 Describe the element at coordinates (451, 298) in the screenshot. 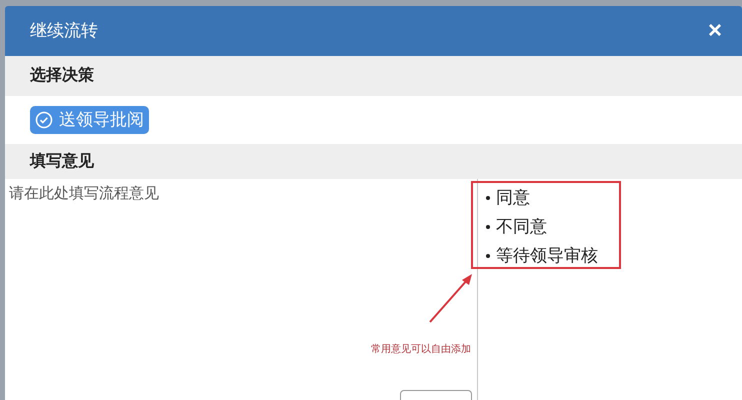

I see `annotation-arrow` at that location.